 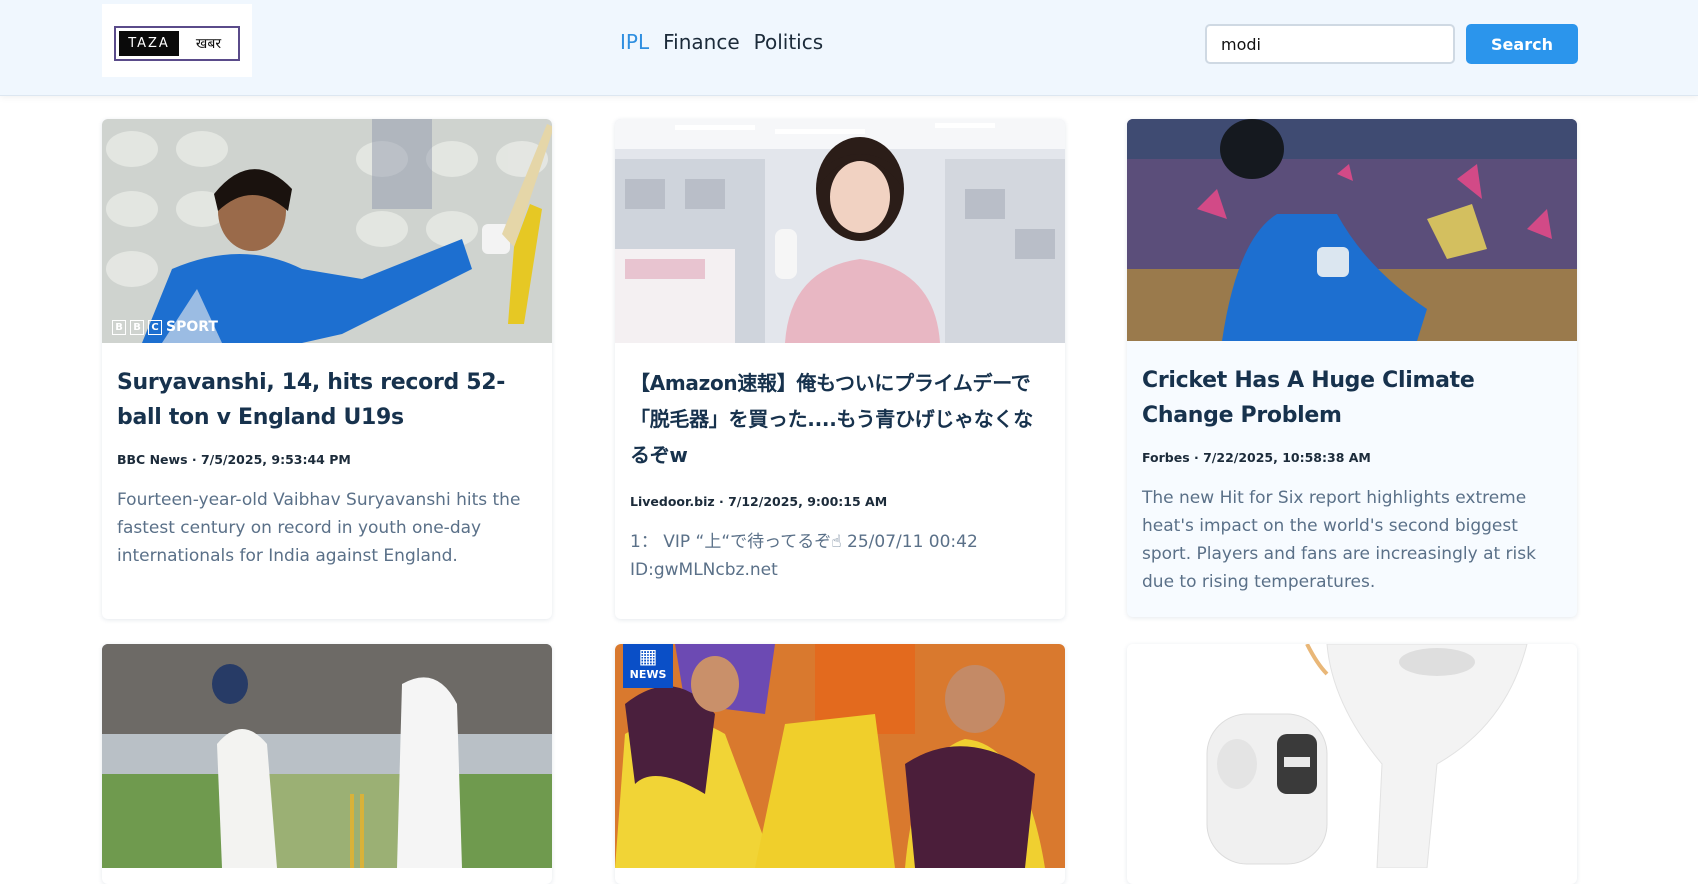 I want to click on article-meta: BBC News · 7/5/2025, 9:53:44 PM, so click(x=234, y=459).